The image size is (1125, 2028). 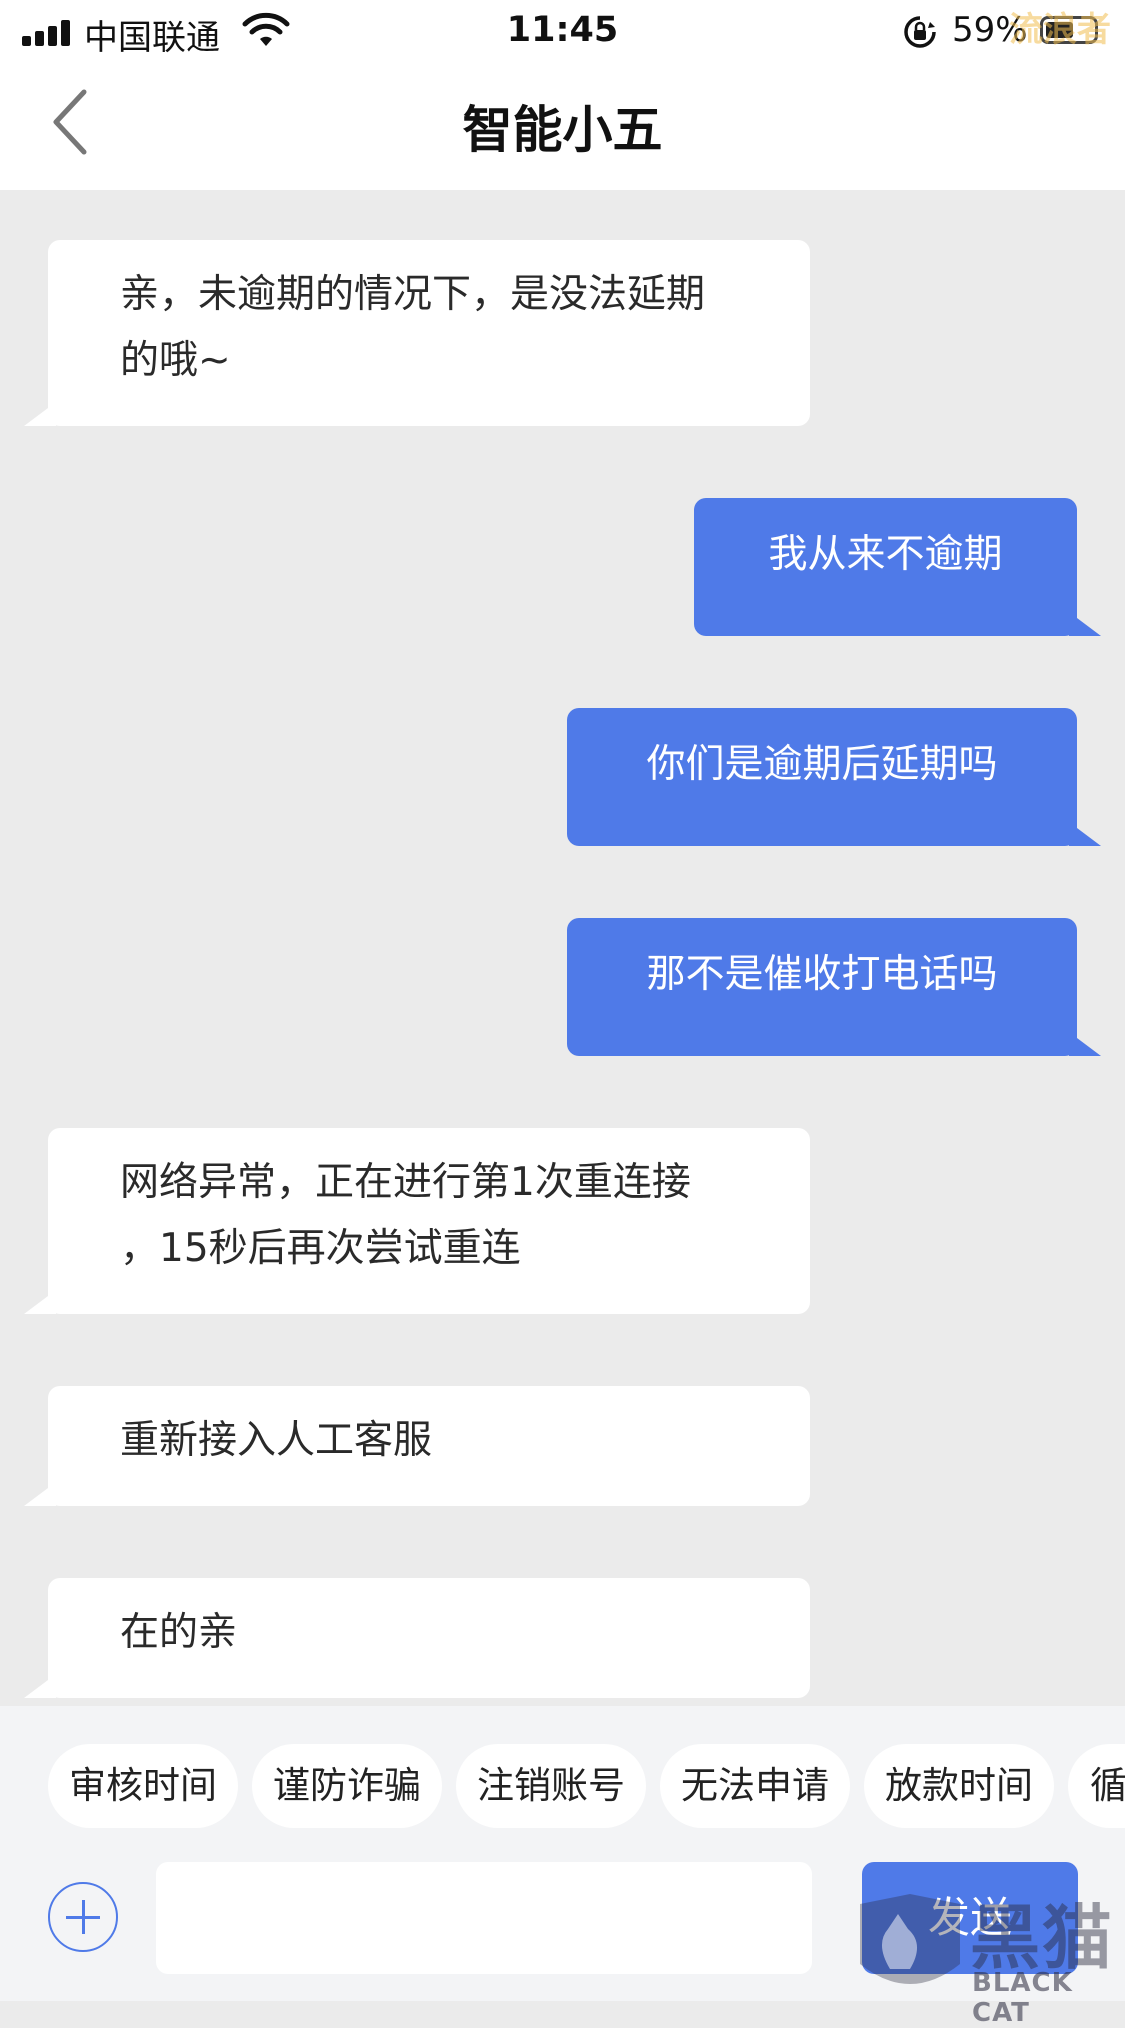 What do you see at coordinates (405, 1182) in the screenshot?
I see `message-text: 网络异常，正在进行第1次重连接` at bounding box center [405, 1182].